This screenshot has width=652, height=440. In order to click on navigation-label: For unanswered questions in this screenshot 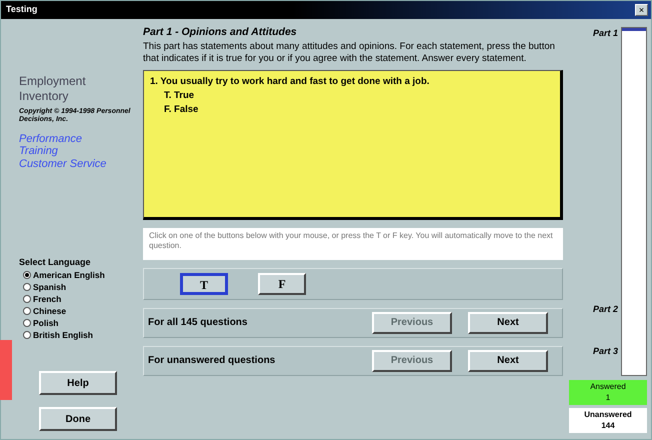, I will do `click(212, 361)`.